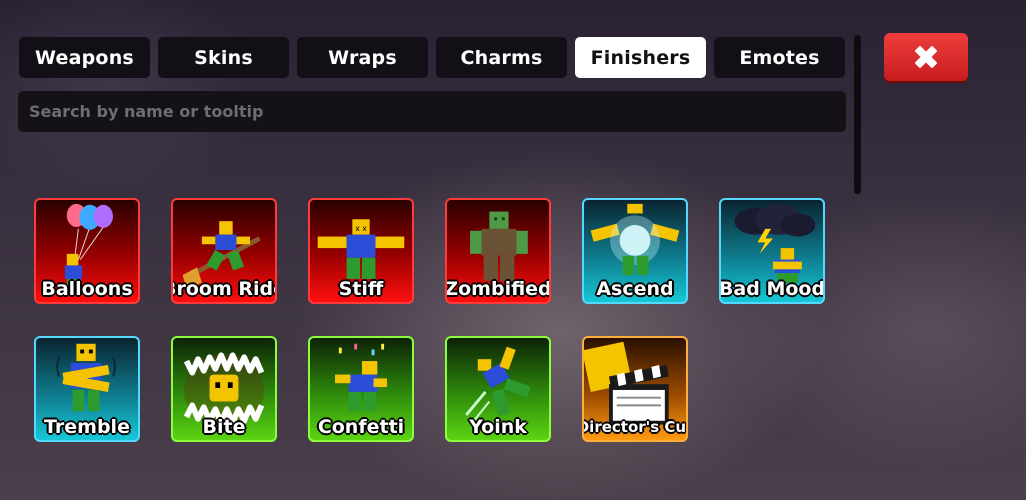 The width and height of the screenshot is (1026, 500). I want to click on finisher-name: Balloons, so click(87, 289).